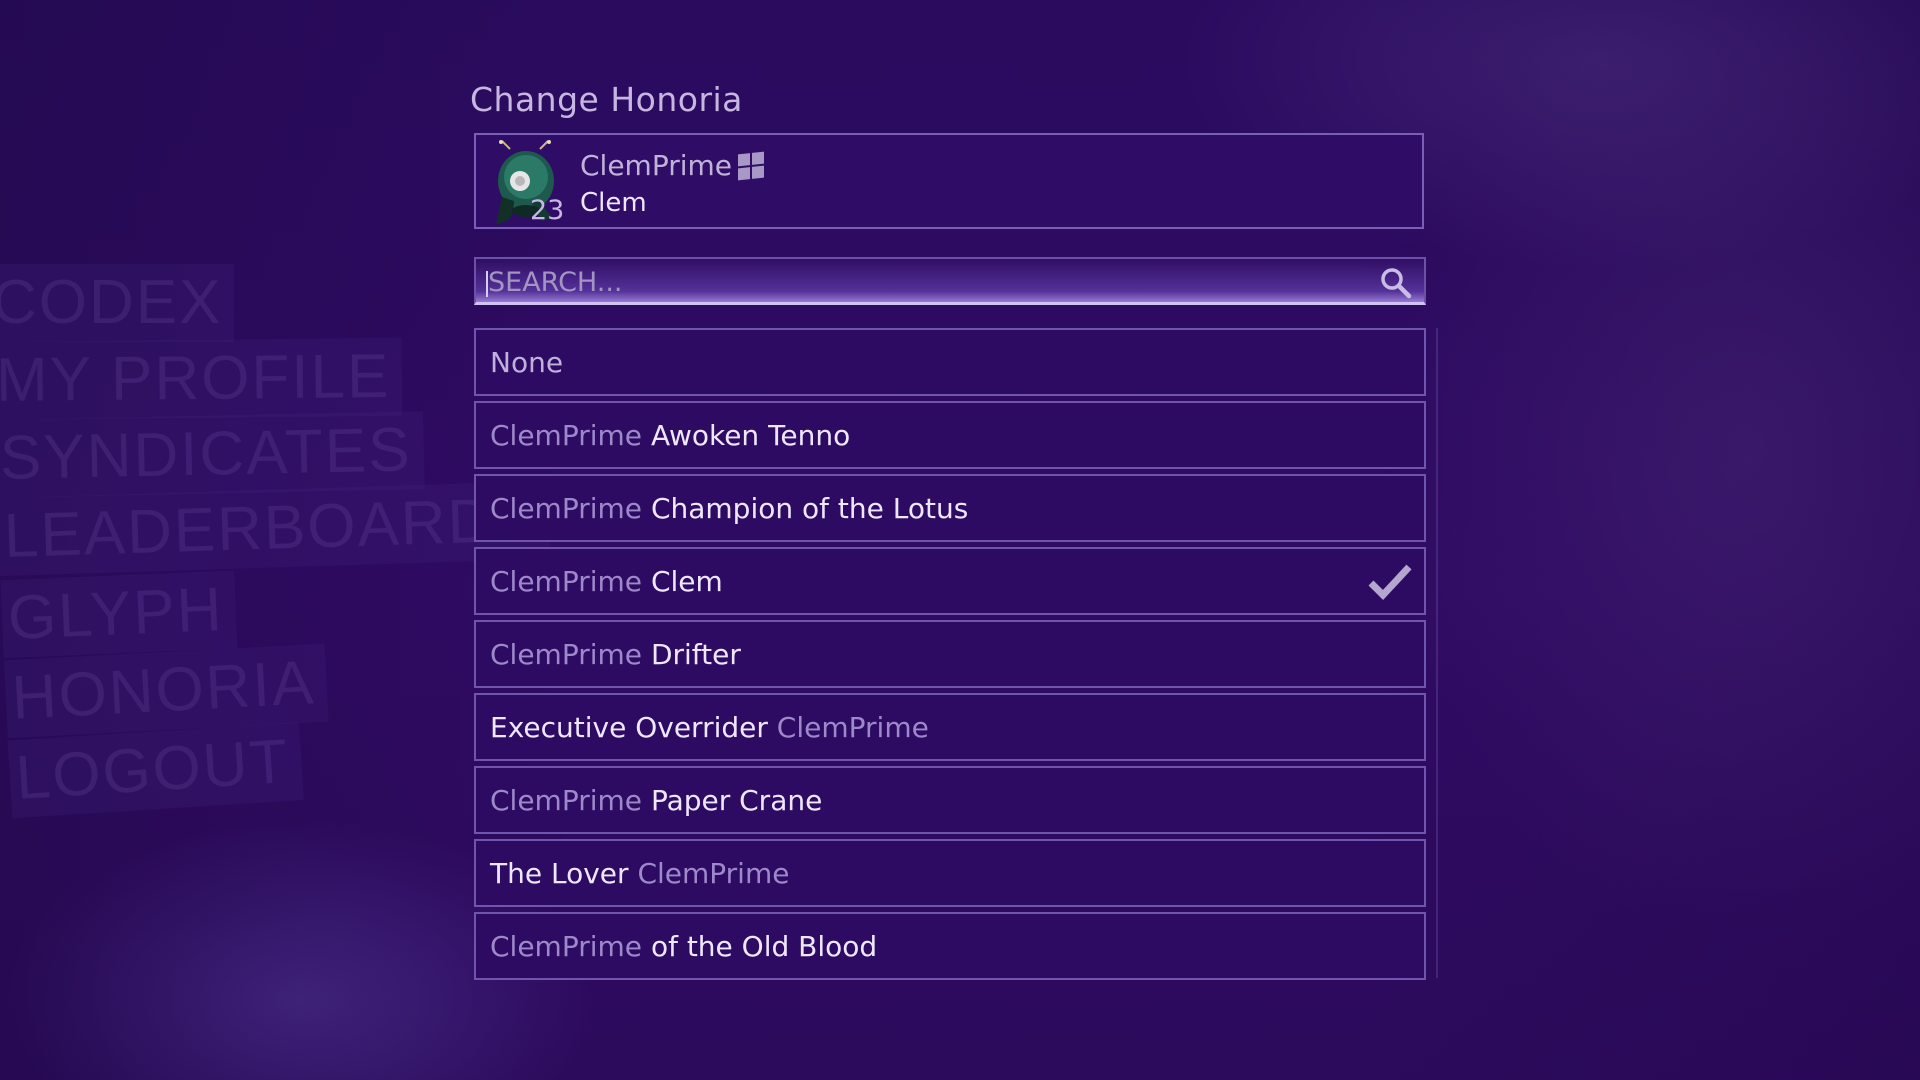  What do you see at coordinates (629, 727) in the screenshot?
I see `honoria-title-part: Executive Overrider` at bounding box center [629, 727].